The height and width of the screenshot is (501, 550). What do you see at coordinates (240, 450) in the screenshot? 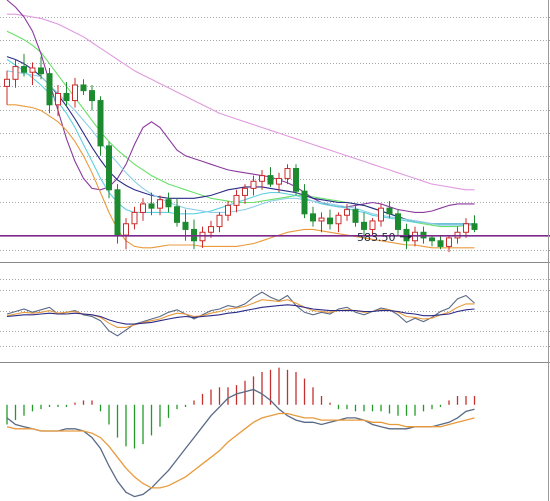
I see `macd-signal-line-orange` at bounding box center [240, 450].